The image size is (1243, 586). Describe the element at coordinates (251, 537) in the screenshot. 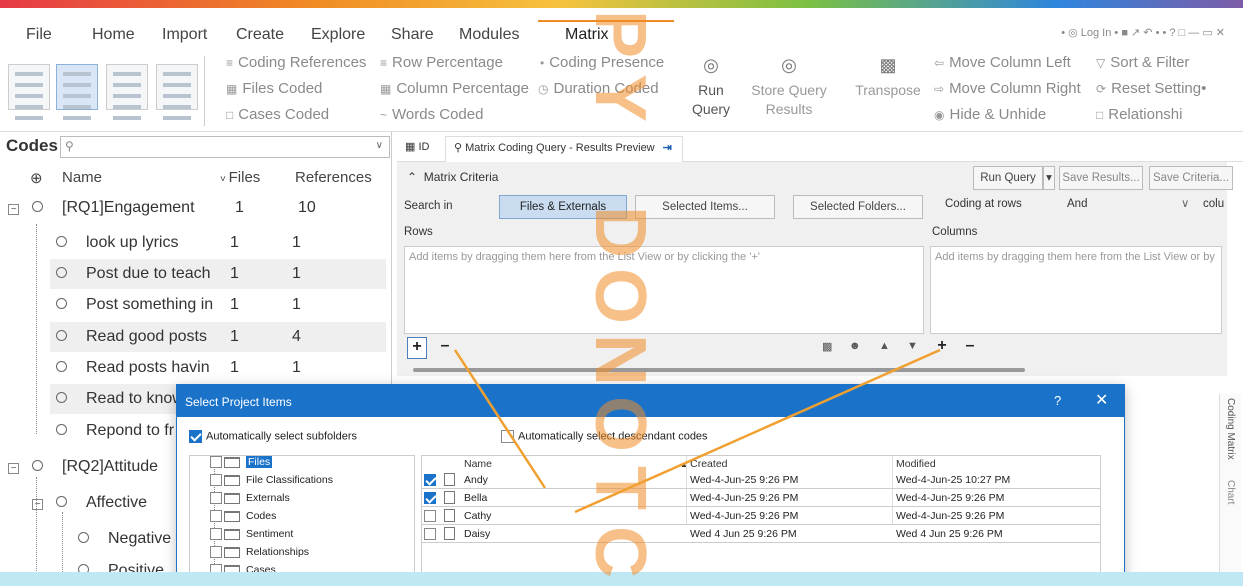

I see `folder-sentiment: Sentiment` at that location.